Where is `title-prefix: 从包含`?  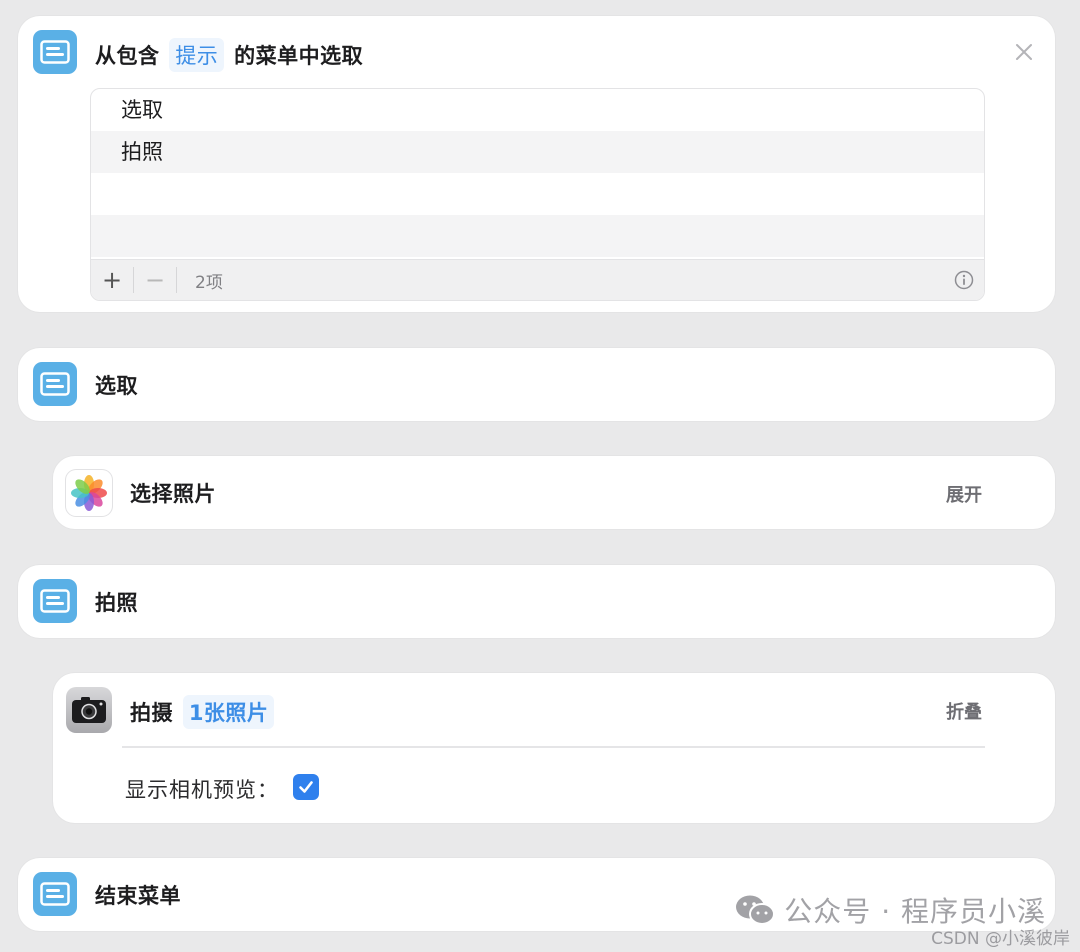 title-prefix: 从包含 is located at coordinates (127, 56).